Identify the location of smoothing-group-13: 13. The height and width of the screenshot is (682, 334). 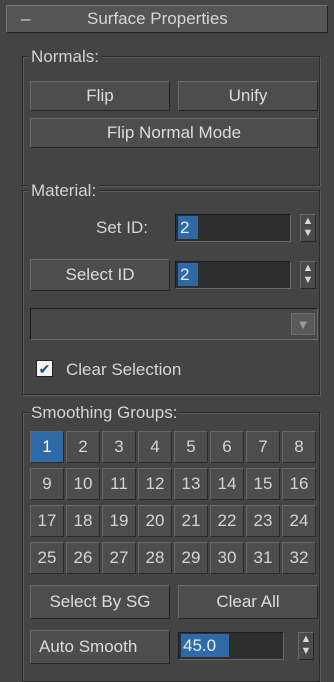
(191, 484).